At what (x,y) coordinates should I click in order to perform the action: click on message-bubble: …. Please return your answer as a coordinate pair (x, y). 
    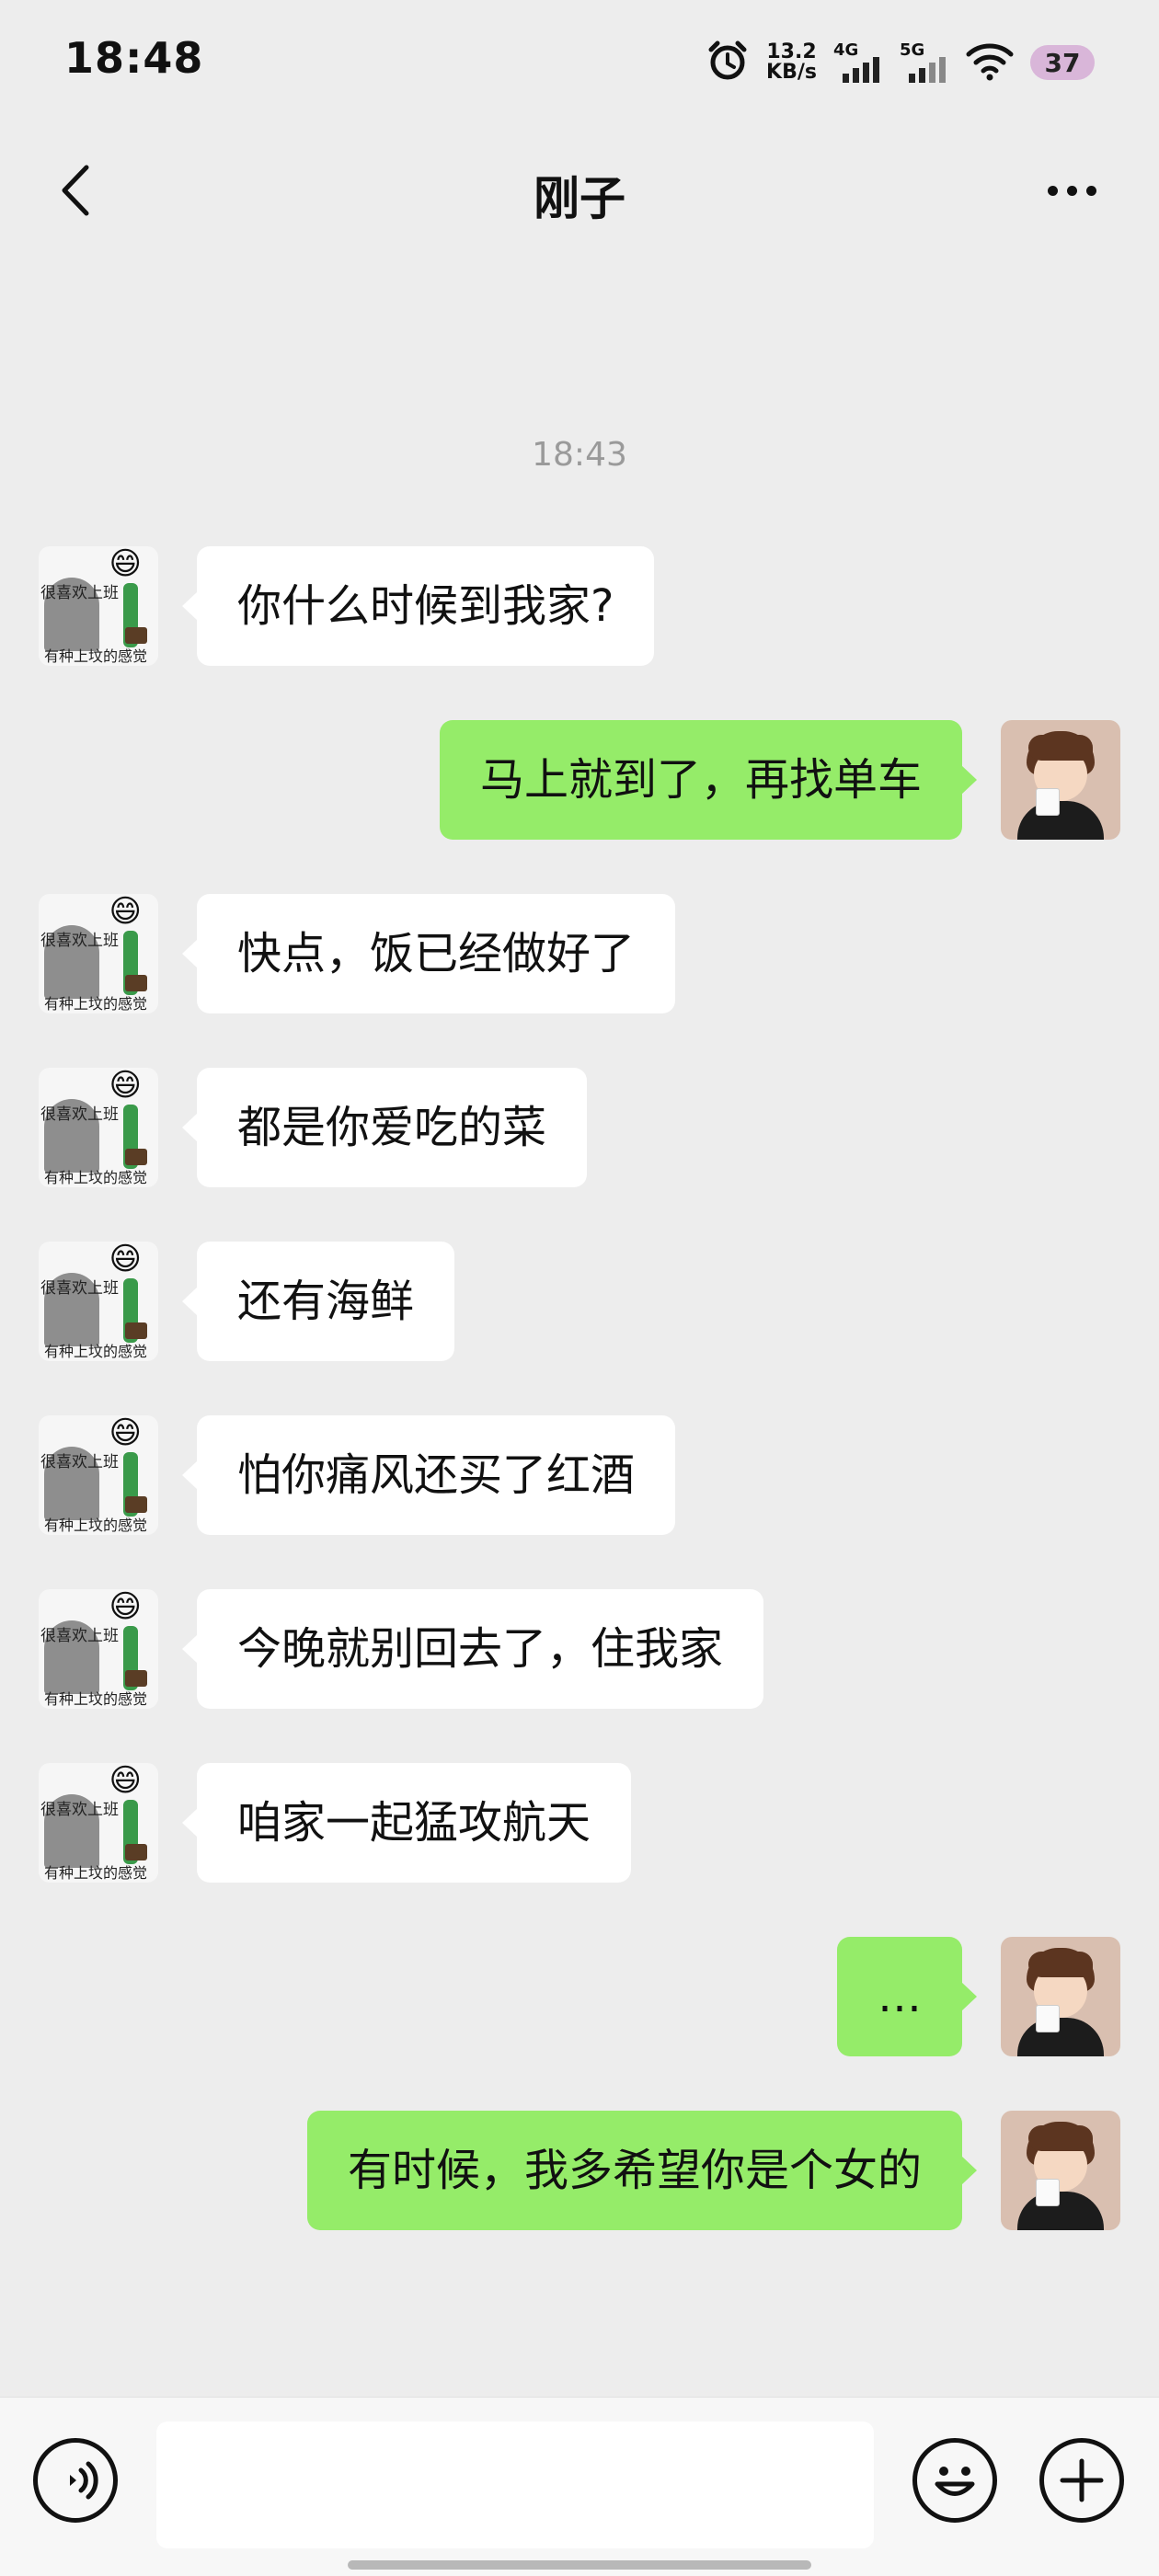
    Looking at the image, I should click on (907, 1996).